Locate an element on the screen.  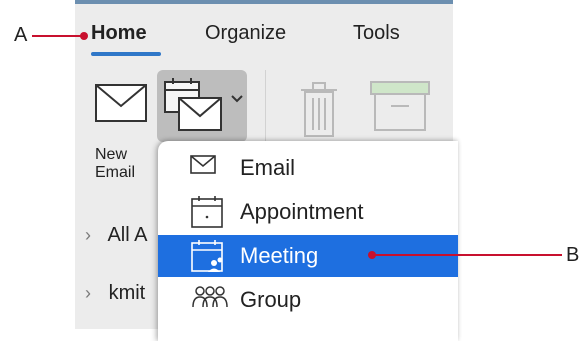
tab-organize: Organize is located at coordinates (245, 33).